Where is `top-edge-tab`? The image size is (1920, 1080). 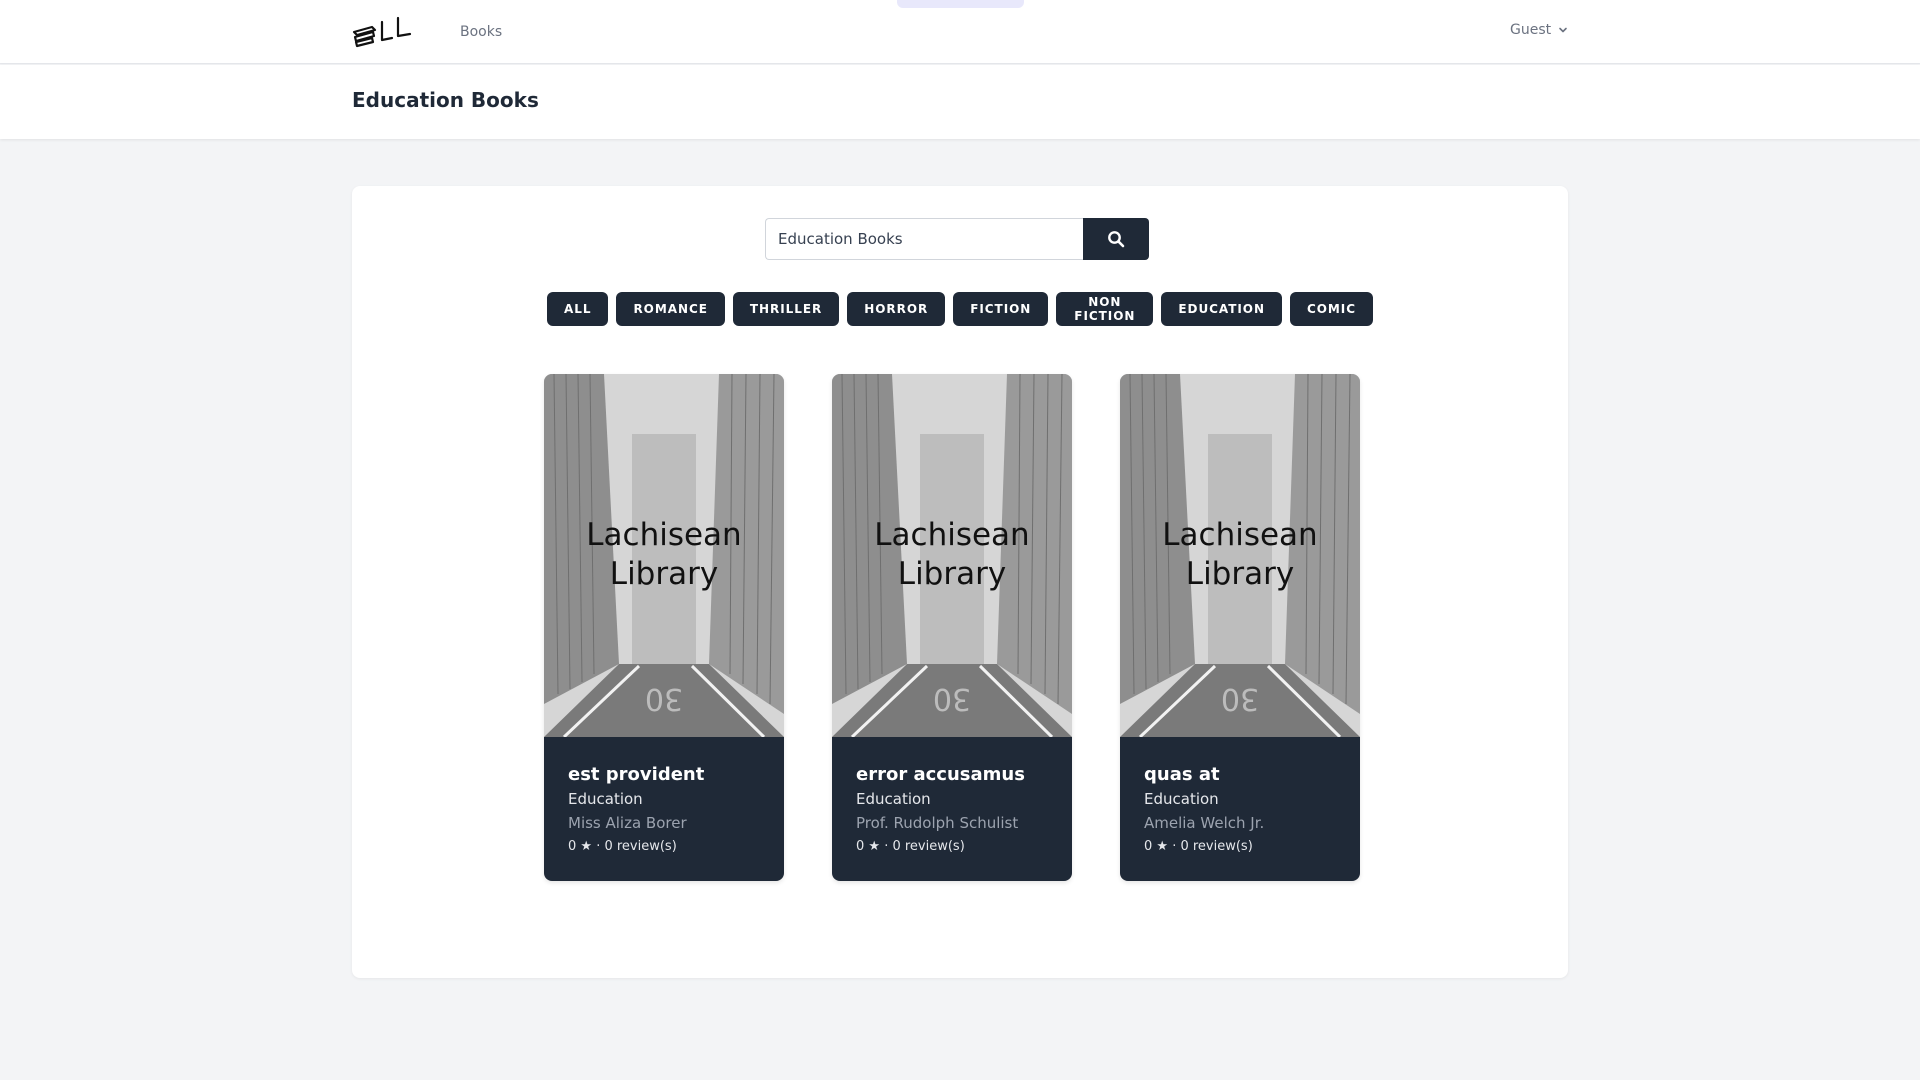
top-edge-tab is located at coordinates (960, 4).